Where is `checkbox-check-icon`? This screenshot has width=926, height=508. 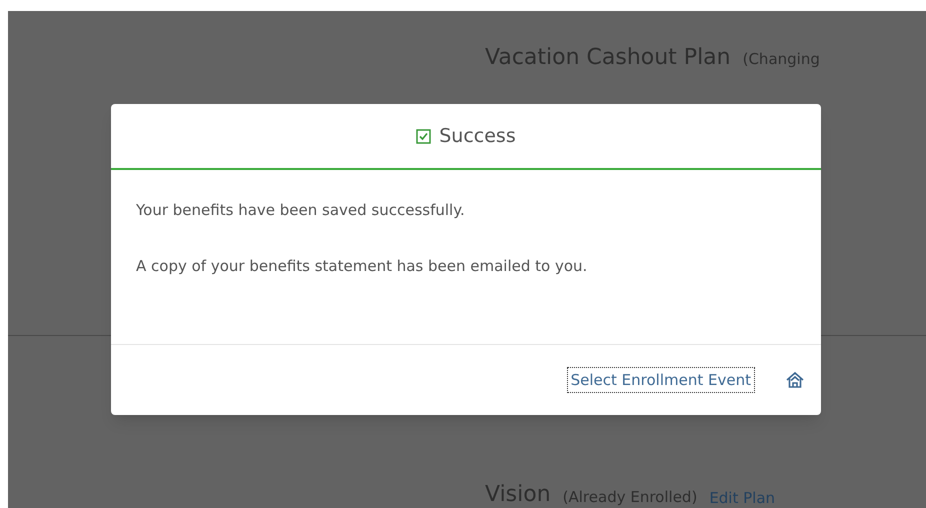 checkbox-check-icon is located at coordinates (424, 136).